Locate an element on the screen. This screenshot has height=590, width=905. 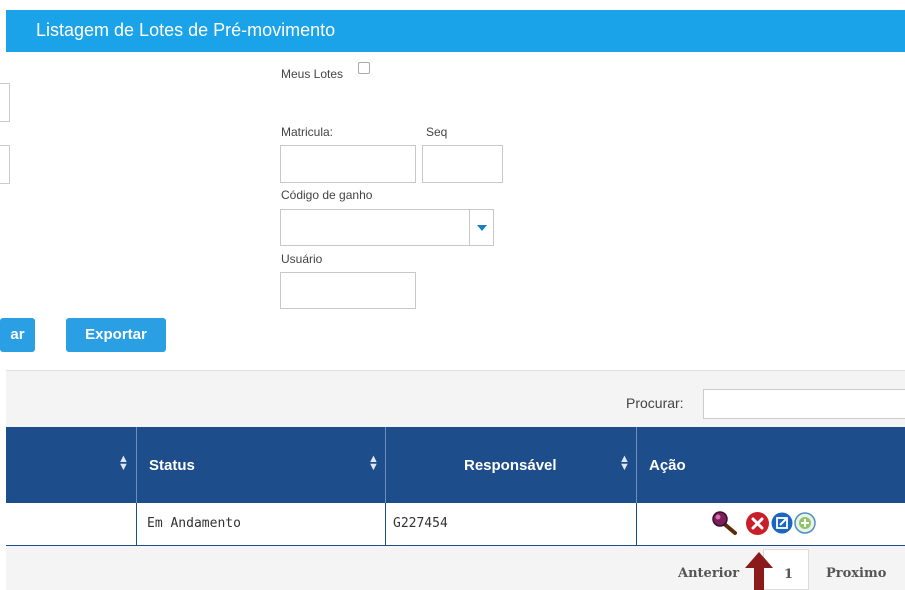
table-toolbar: Procurar: is located at coordinates (455, 399).